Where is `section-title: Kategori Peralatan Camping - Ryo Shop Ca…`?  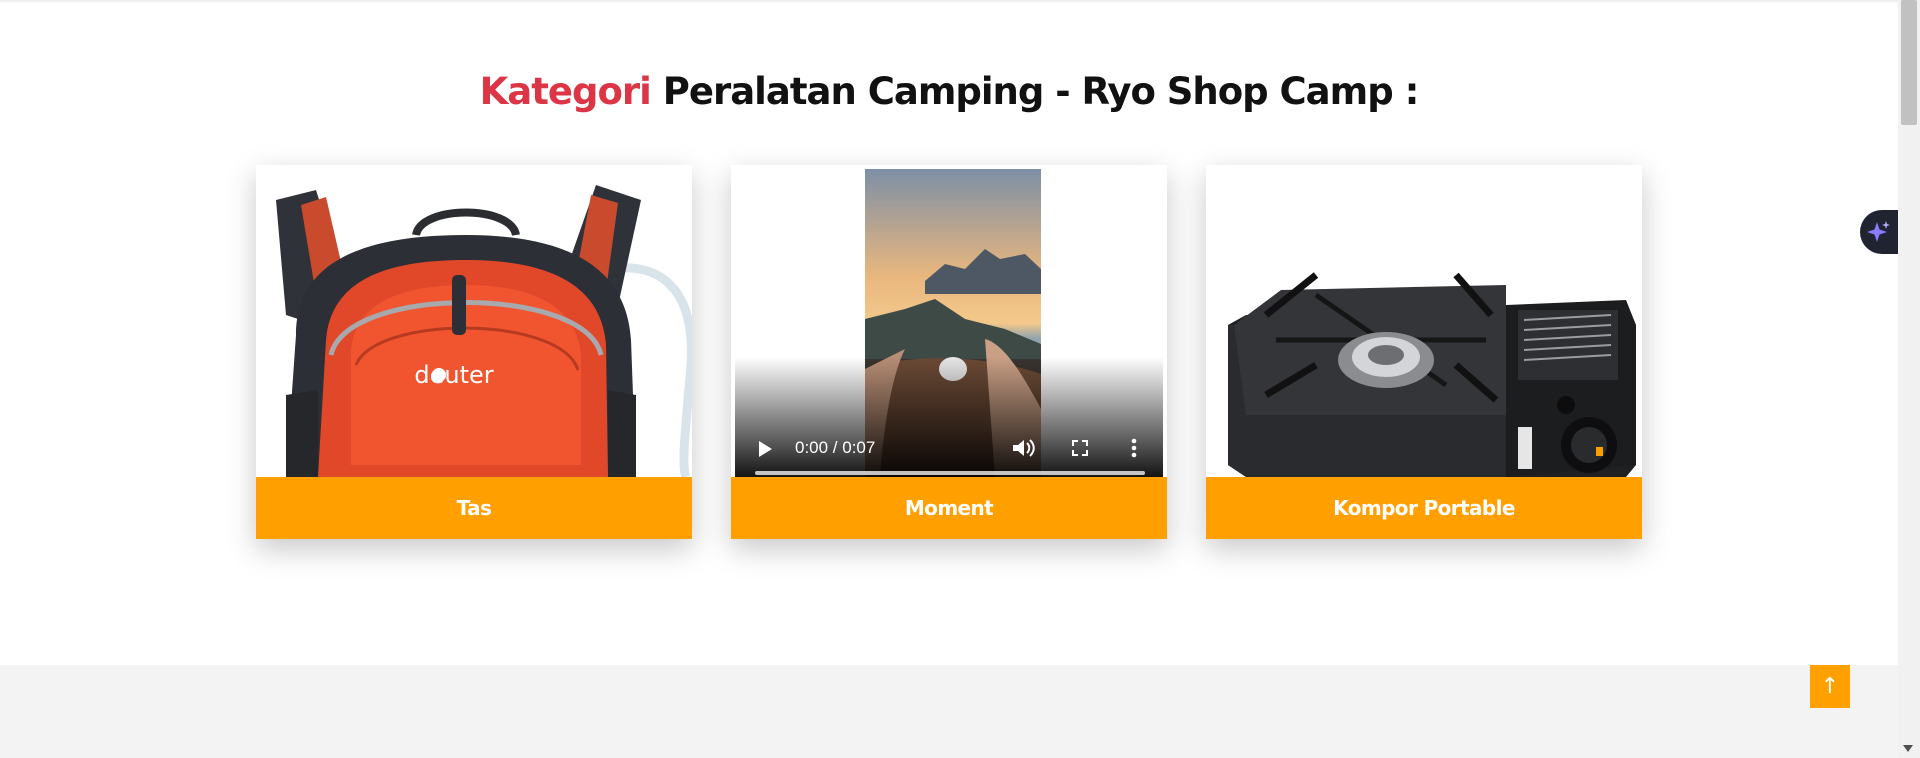 section-title: Kategori Peralatan Camping - Ryo Shop Ca… is located at coordinates (949, 91).